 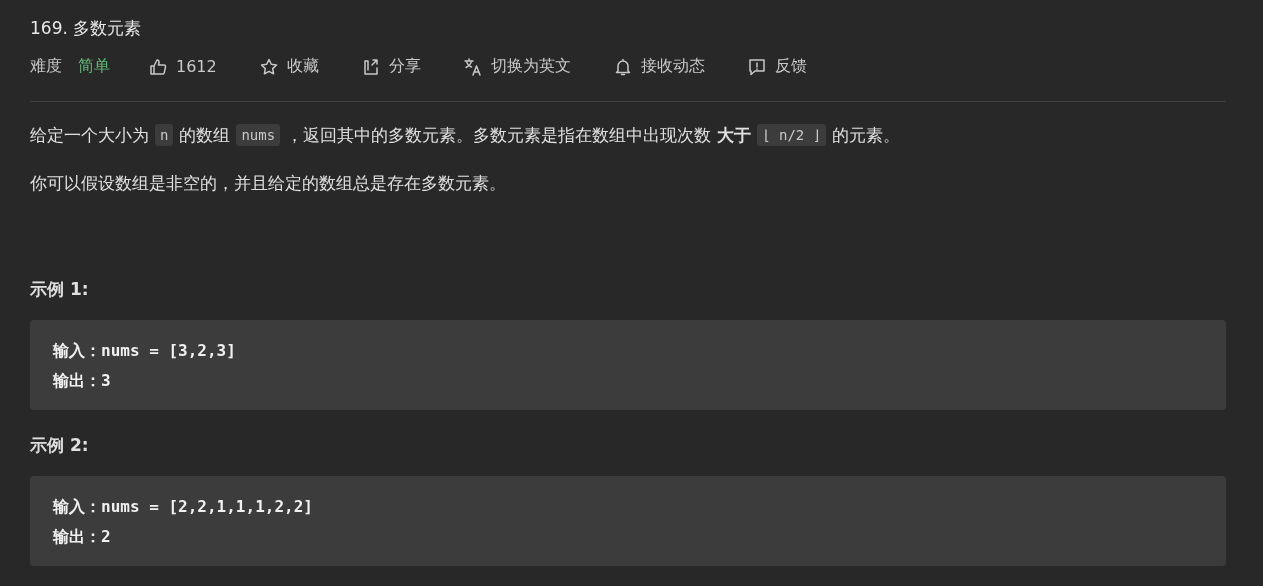 I want to click on description-text: 给定一个大小为, so click(x=89, y=135).